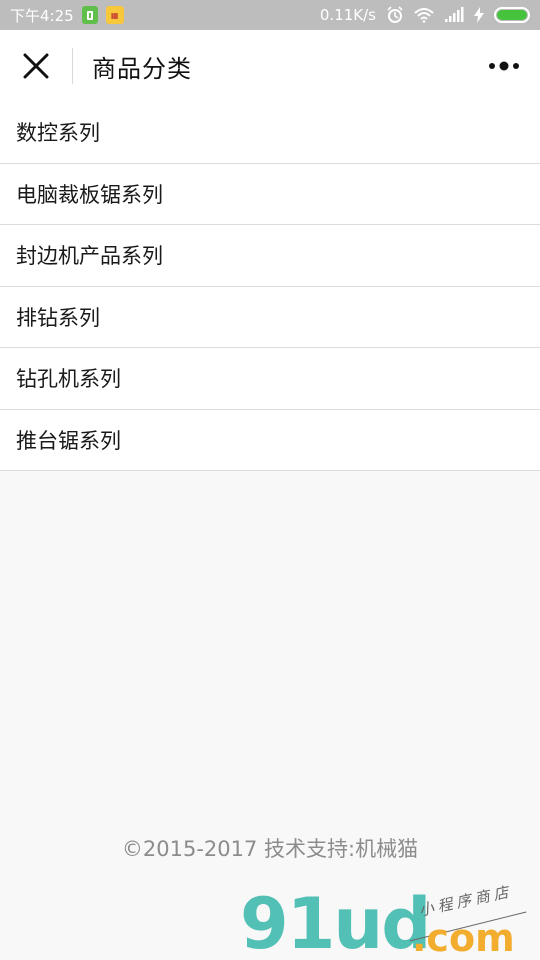  I want to click on app-icon-green, so click(89, 15).